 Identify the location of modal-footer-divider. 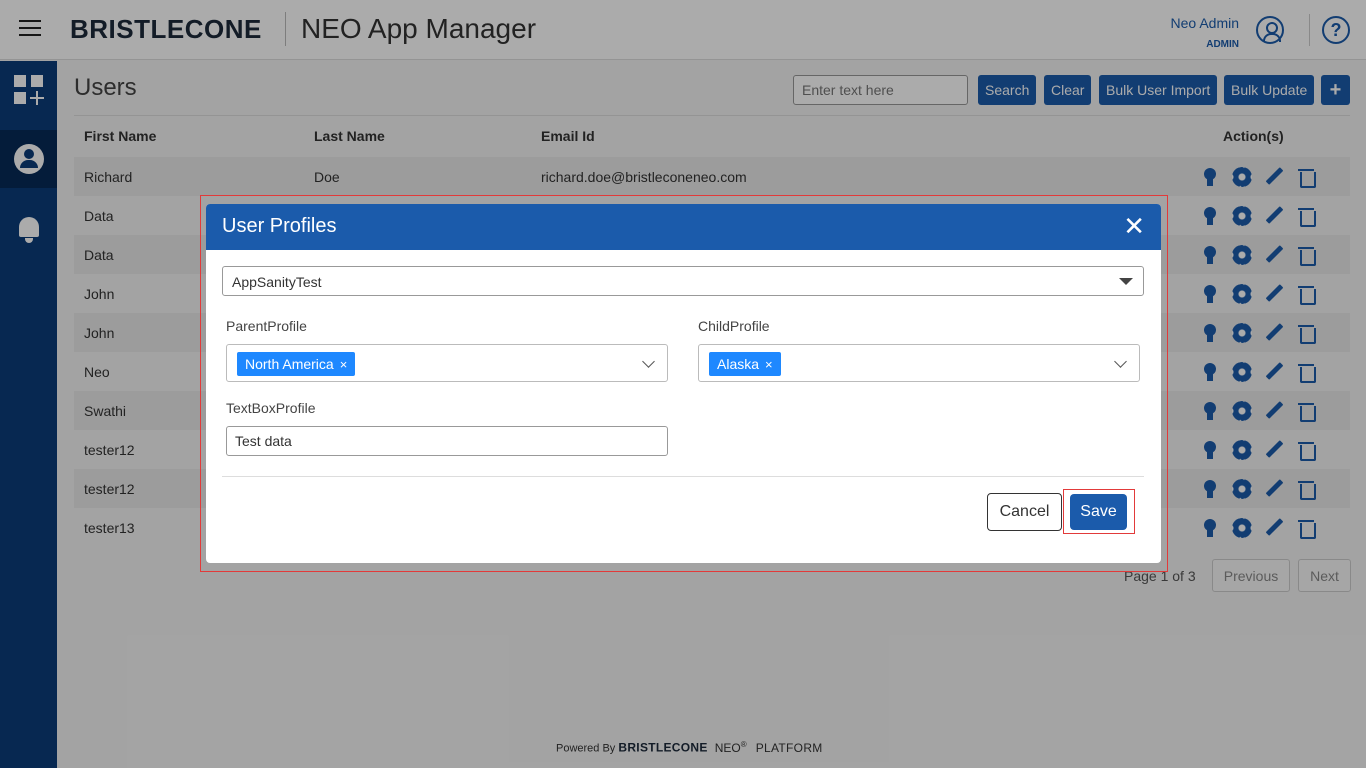
(683, 476).